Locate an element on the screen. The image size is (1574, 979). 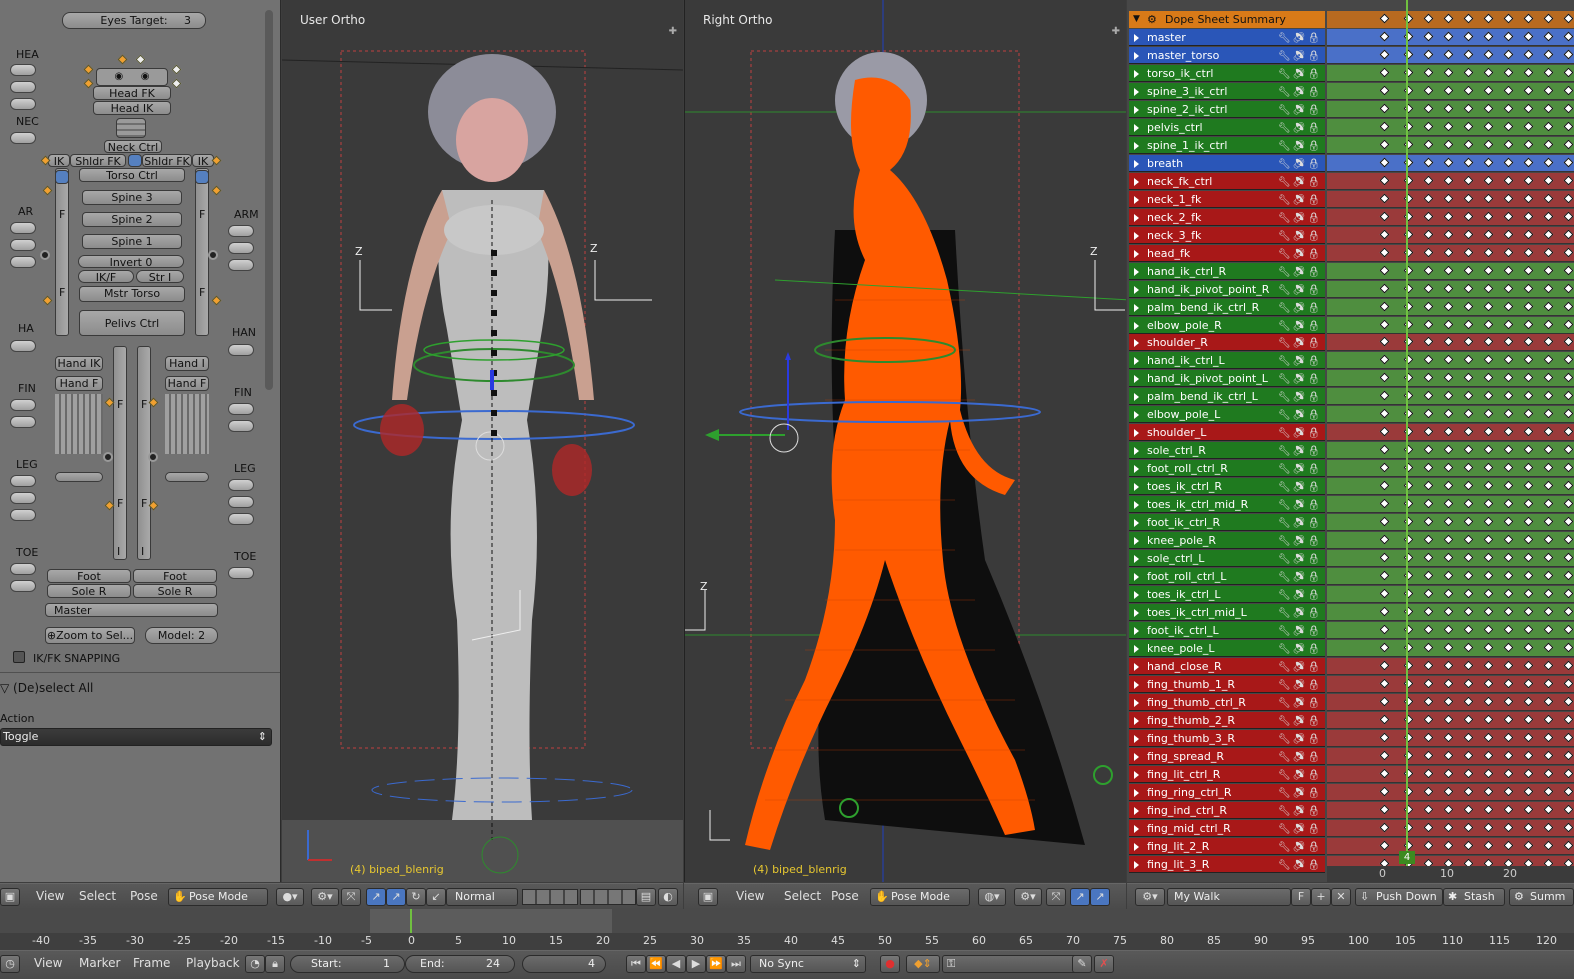
timeline-menu-frame: Frame is located at coordinates (151, 964).